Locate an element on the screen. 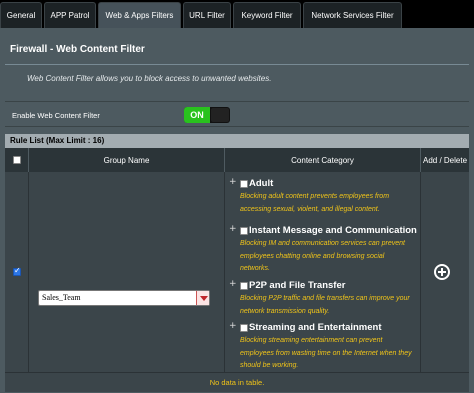  category-streaming-checkbox is located at coordinates (244, 328).